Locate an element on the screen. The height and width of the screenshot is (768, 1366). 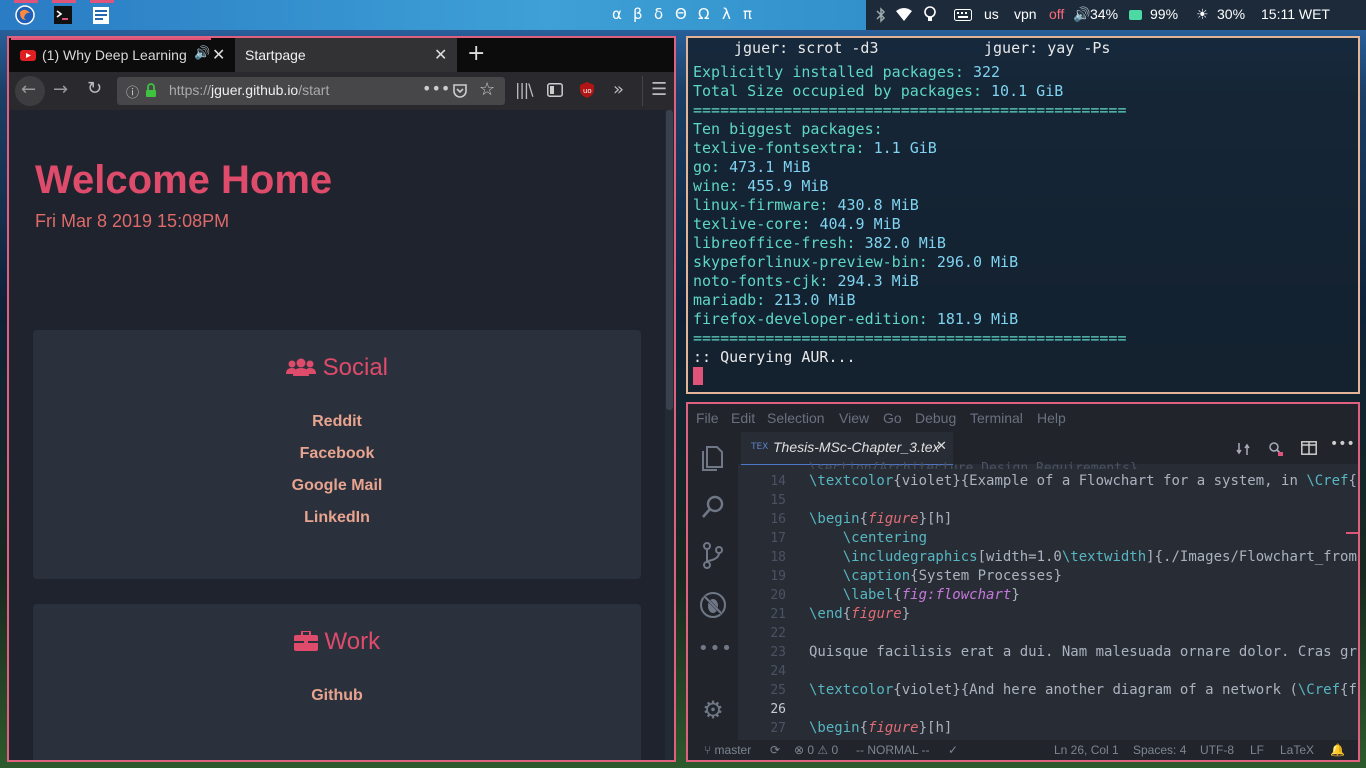
workspace-7: π is located at coordinates (747, 14).